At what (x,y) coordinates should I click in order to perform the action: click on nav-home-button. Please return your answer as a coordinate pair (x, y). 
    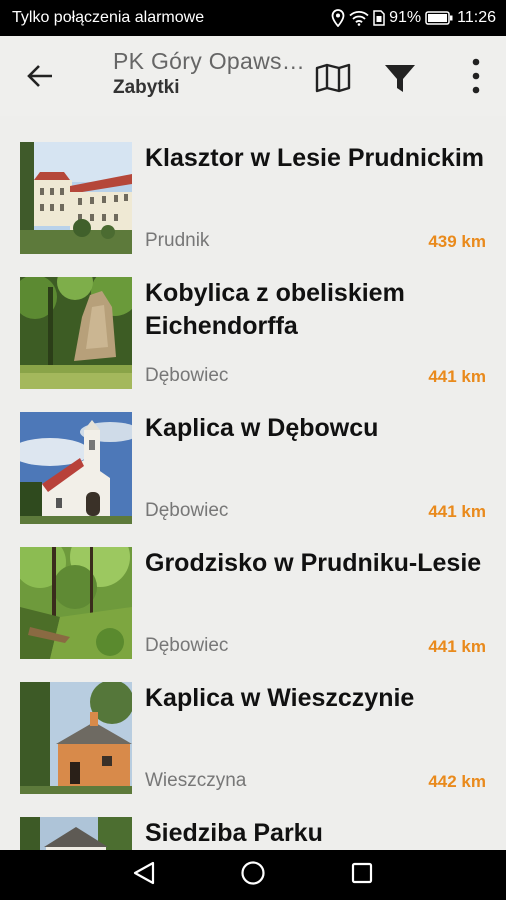
    Looking at the image, I should click on (253, 875).